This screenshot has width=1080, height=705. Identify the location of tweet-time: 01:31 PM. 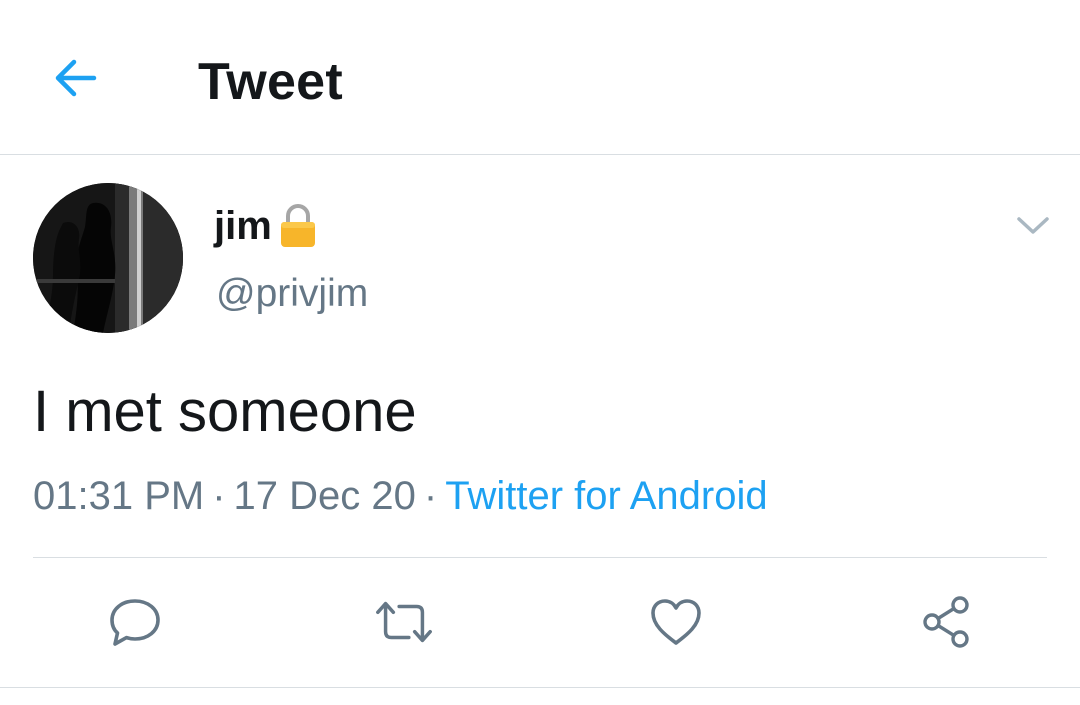
(119, 496).